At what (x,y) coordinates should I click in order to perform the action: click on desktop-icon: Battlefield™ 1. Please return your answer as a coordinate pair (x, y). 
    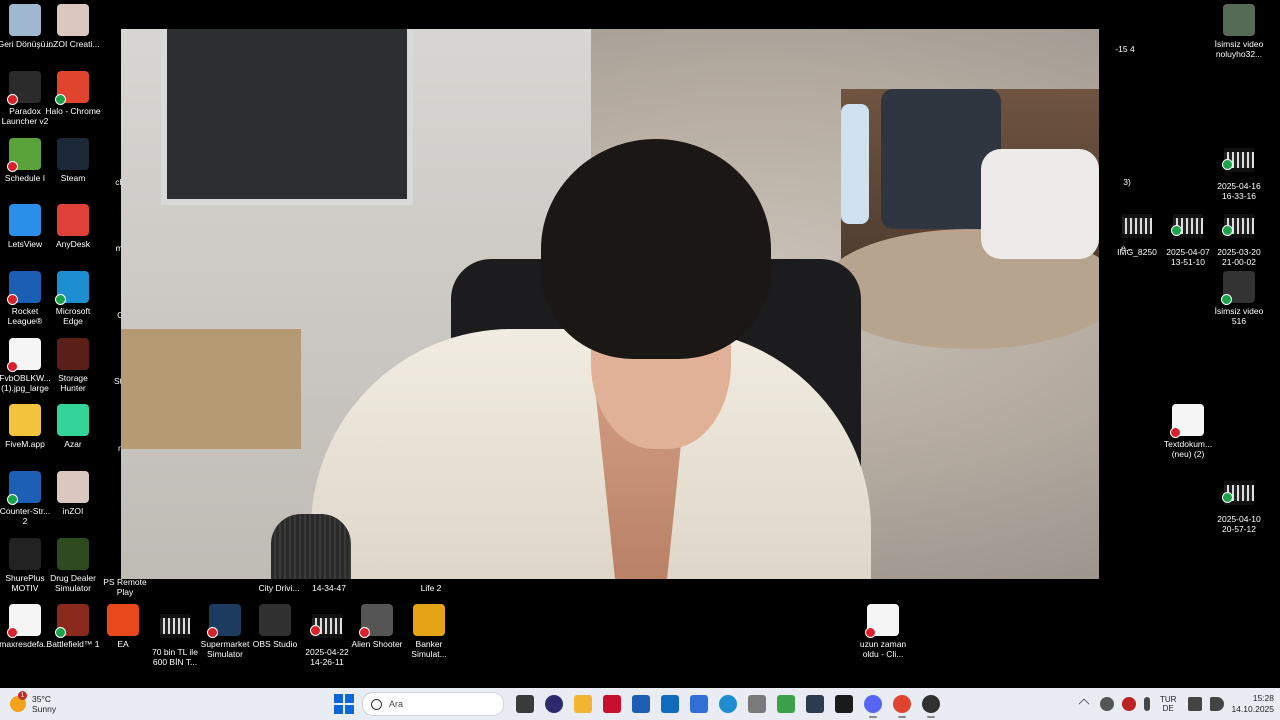
    Looking at the image, I should click on (73, 626).